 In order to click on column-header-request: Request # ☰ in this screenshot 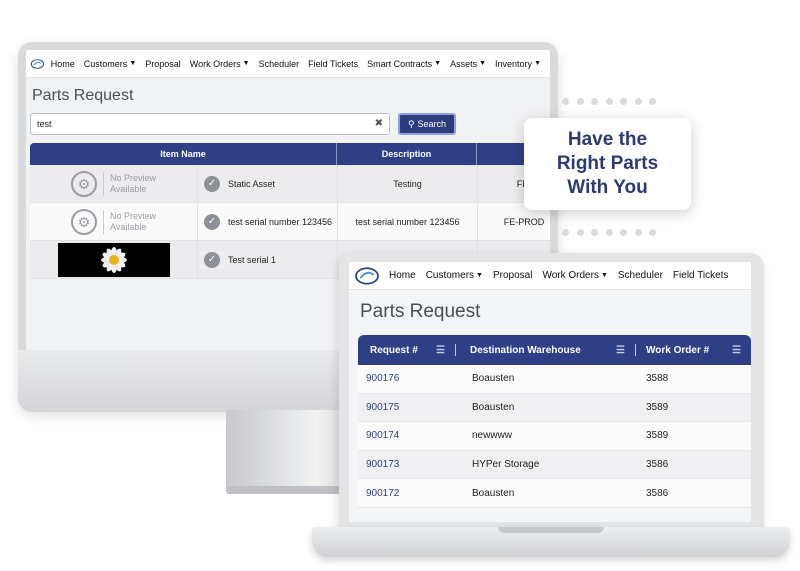, I will do `click(411, 350)`.